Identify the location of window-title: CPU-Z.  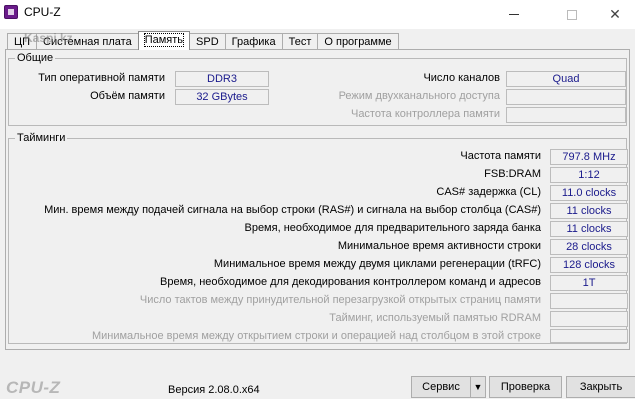
(42, 12).